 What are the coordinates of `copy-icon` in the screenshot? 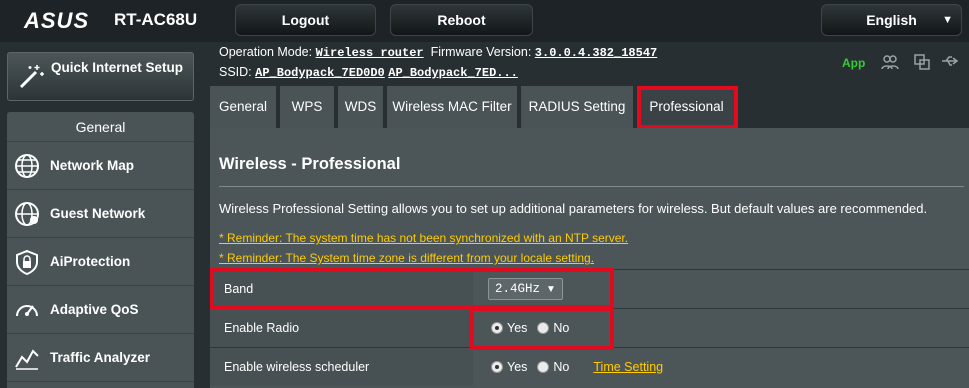 It's located at (922, 63).